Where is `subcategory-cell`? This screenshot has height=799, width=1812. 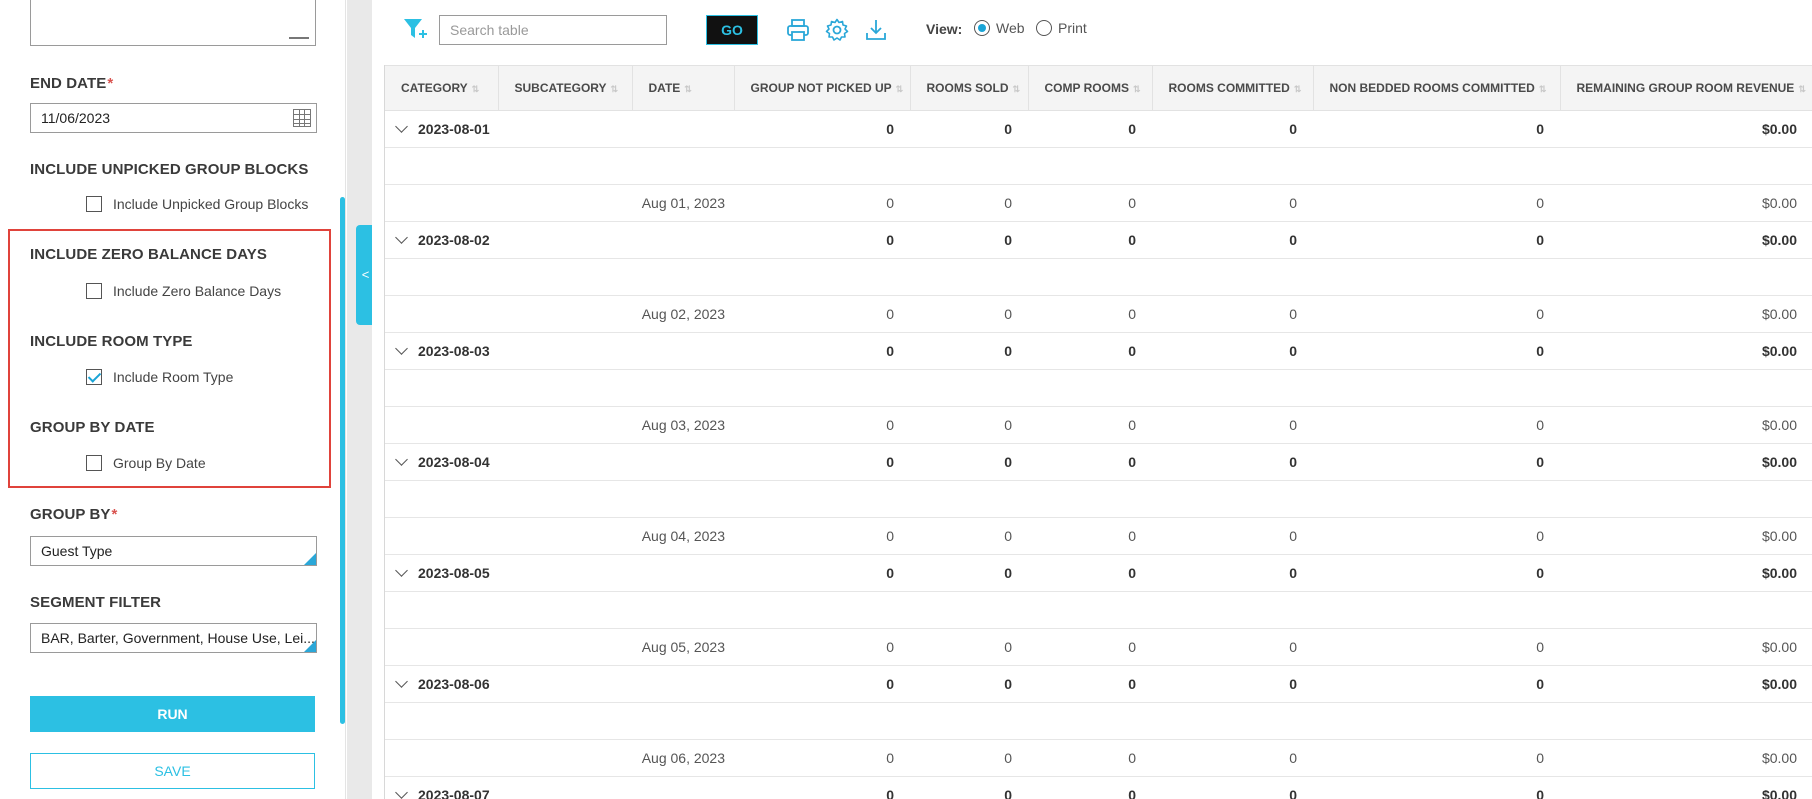
subcategory-cell is located at coordinates (565, 647).